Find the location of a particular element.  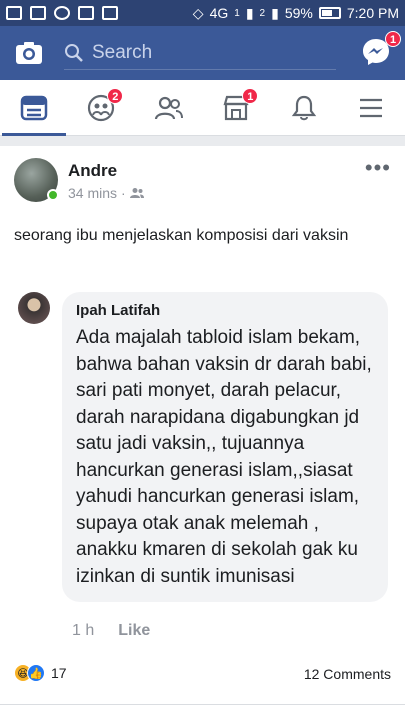

search-field: Search is located at coordinates (200, 53).